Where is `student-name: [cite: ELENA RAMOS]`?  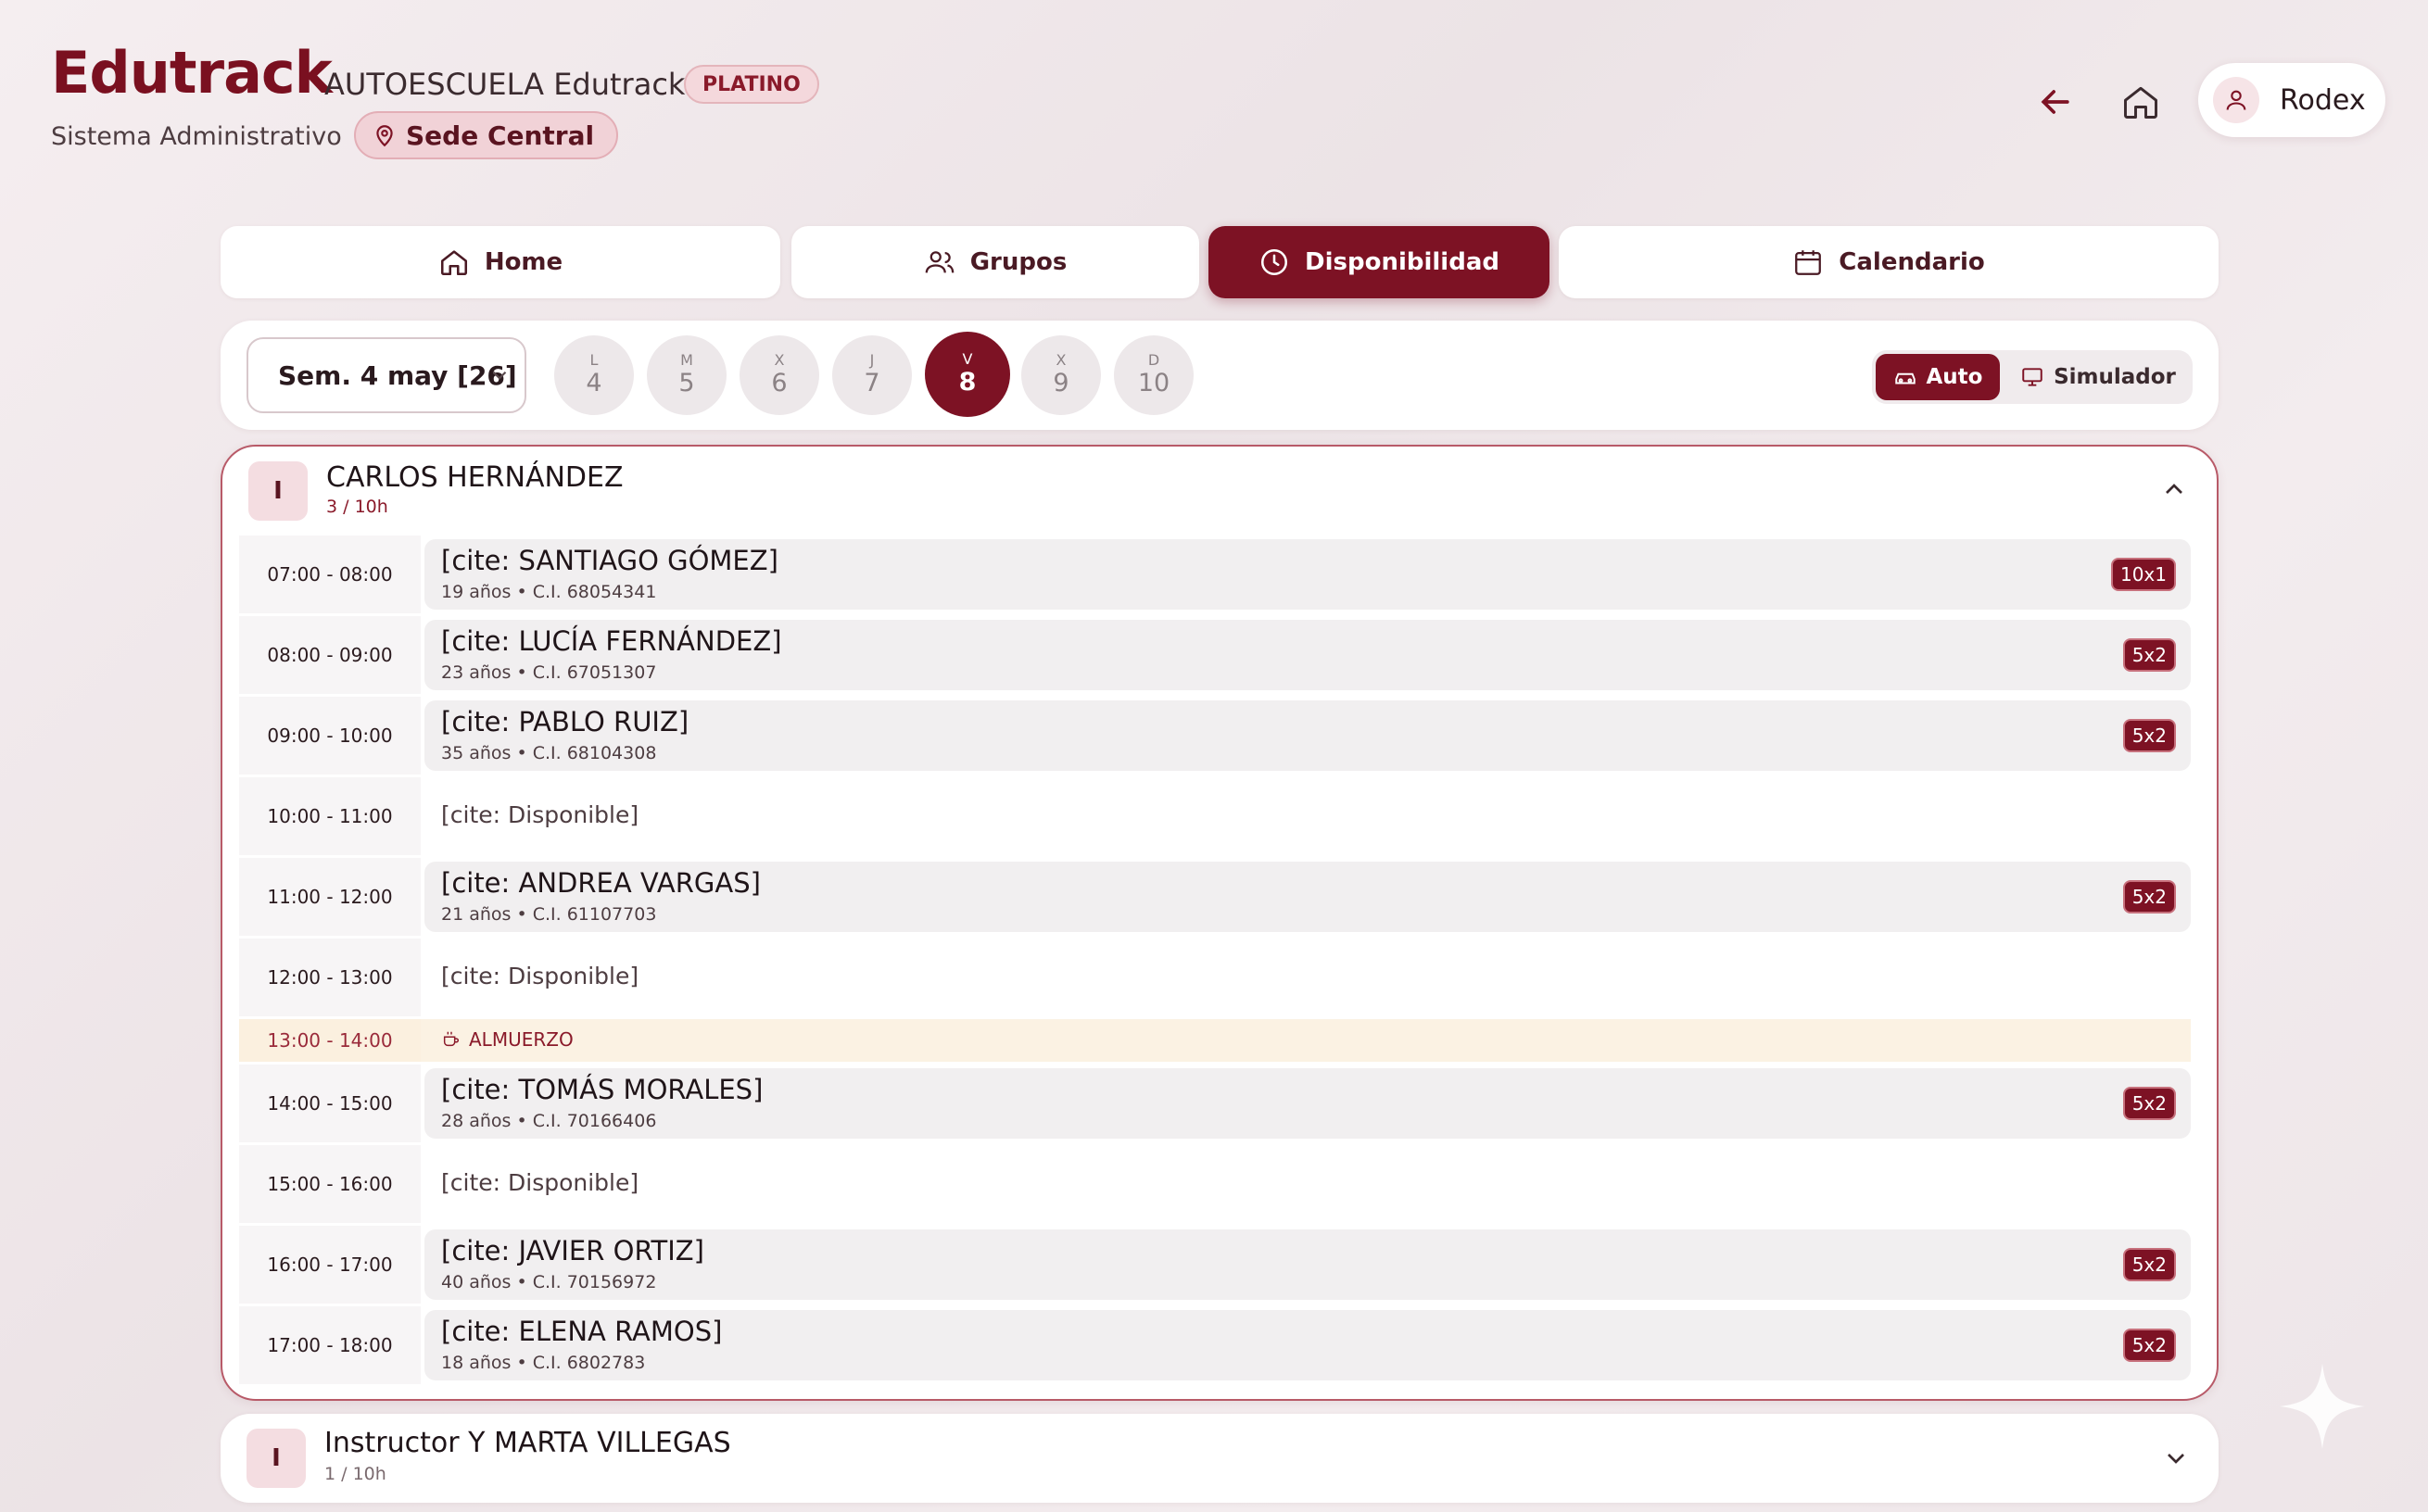 student-name: [cite: ELENA RAMOS] is located at coordinates (582, 1331).